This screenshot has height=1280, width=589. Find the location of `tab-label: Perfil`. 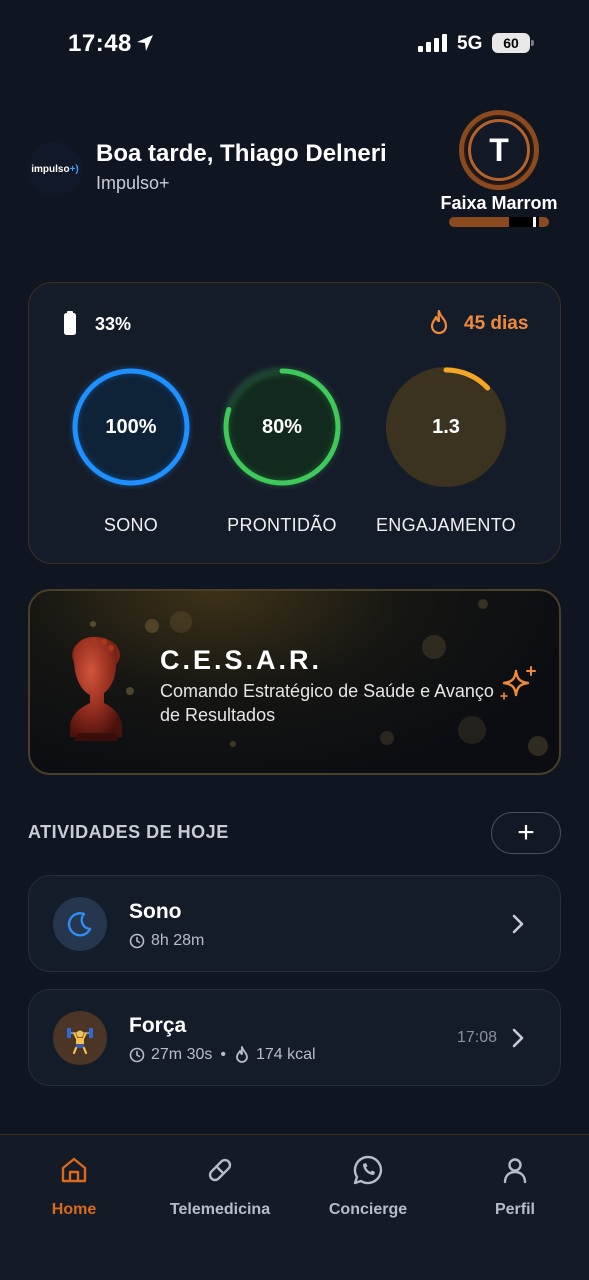

tab-label: Perfil is located at coordinates (514, 1209).